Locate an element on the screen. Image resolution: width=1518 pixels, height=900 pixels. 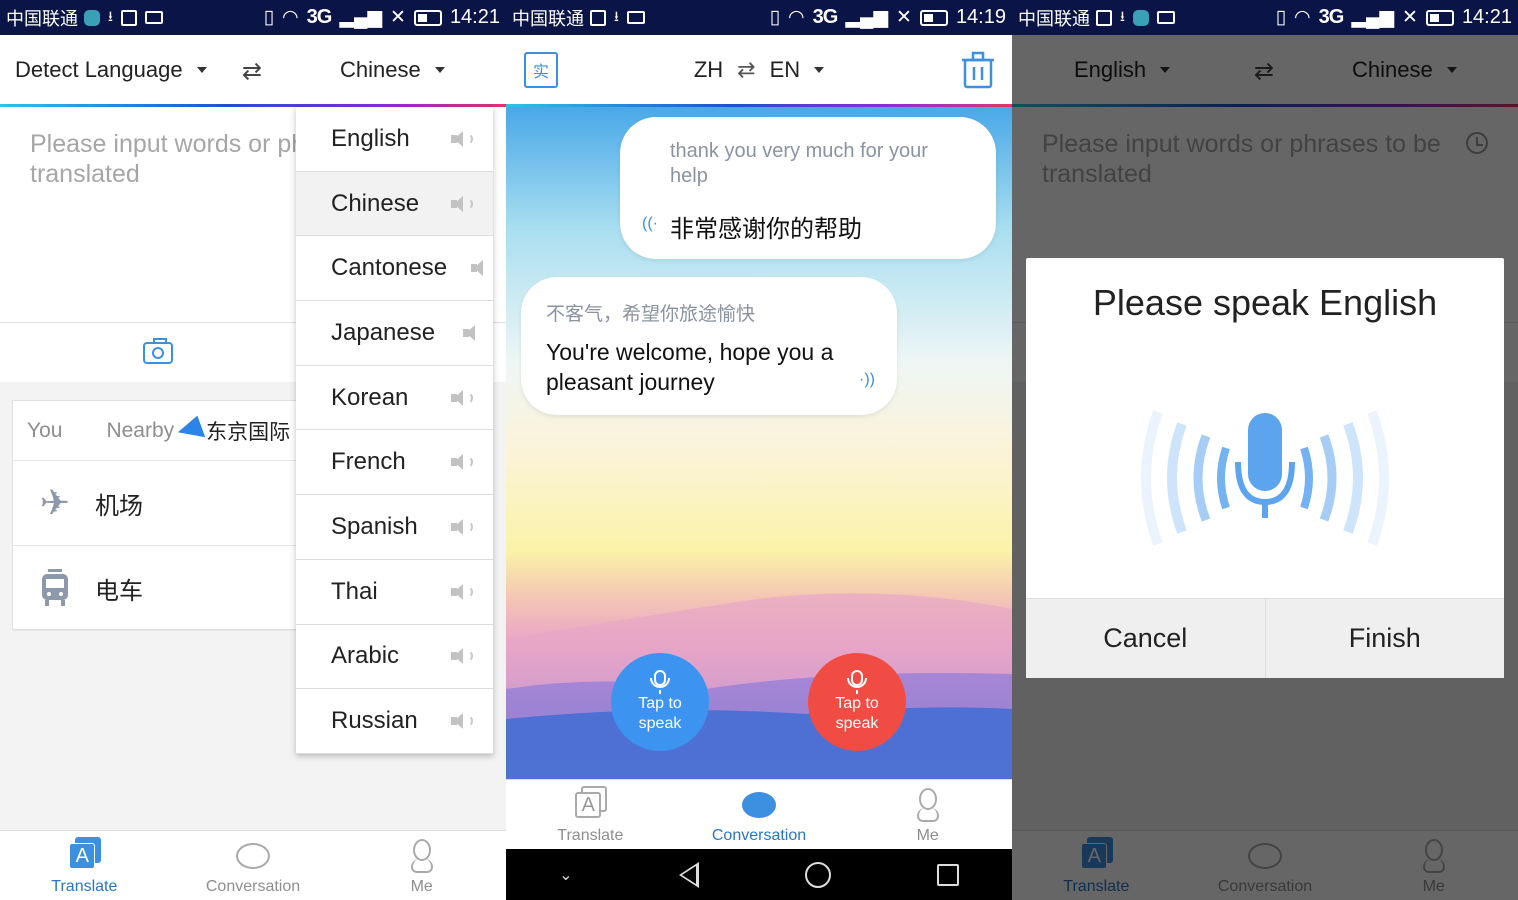
target-language-select: Chinese is located at coordinates (392, 70).